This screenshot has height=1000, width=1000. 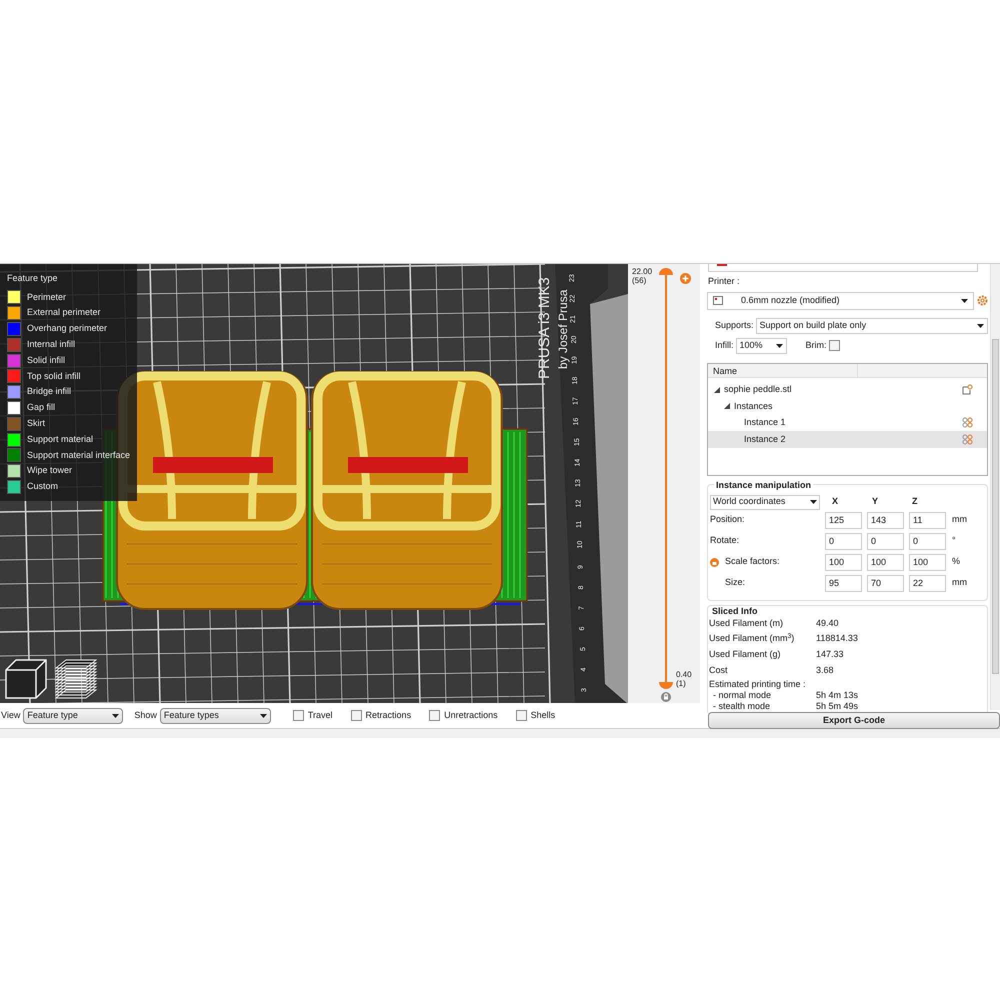 What do you see at coordinates (640, 280) in the screenshot?
I see `top-layer-label: (56)` at bounding box center [640, 280].